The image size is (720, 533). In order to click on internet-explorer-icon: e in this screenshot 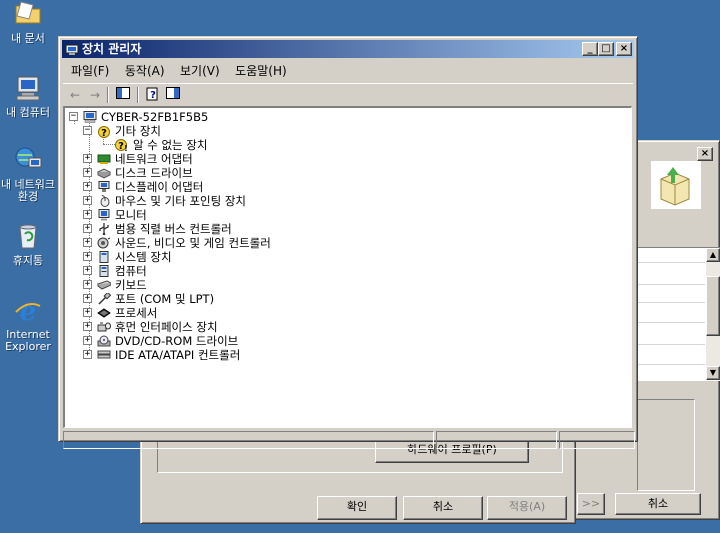, I will do `click(28, 311)`.